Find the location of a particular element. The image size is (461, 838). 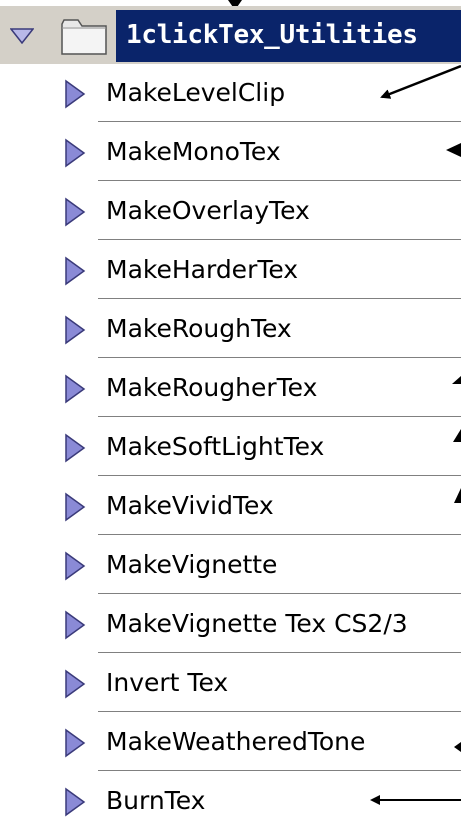

action-row: MakeSoftLightTex is located at coordinates (230, 447).